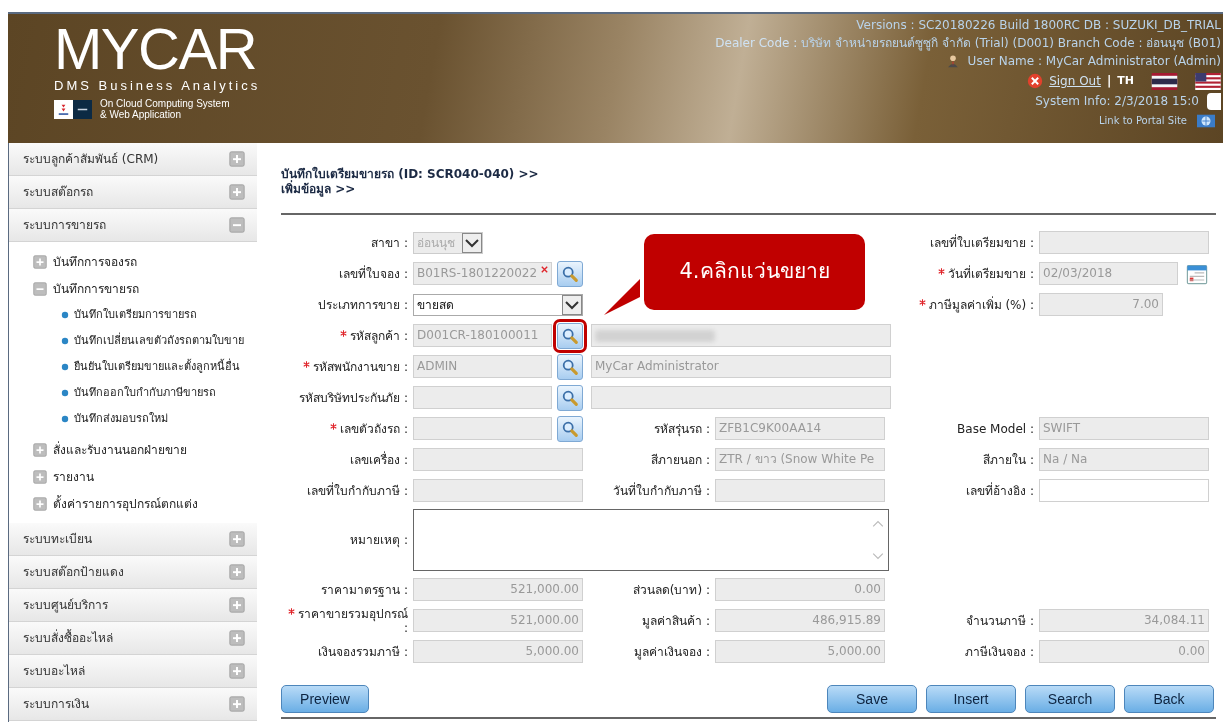  Describe the element at coordinates (95, 261) in the screenshot. I see `menu-item: บันทึกการจองรถ` at that location.